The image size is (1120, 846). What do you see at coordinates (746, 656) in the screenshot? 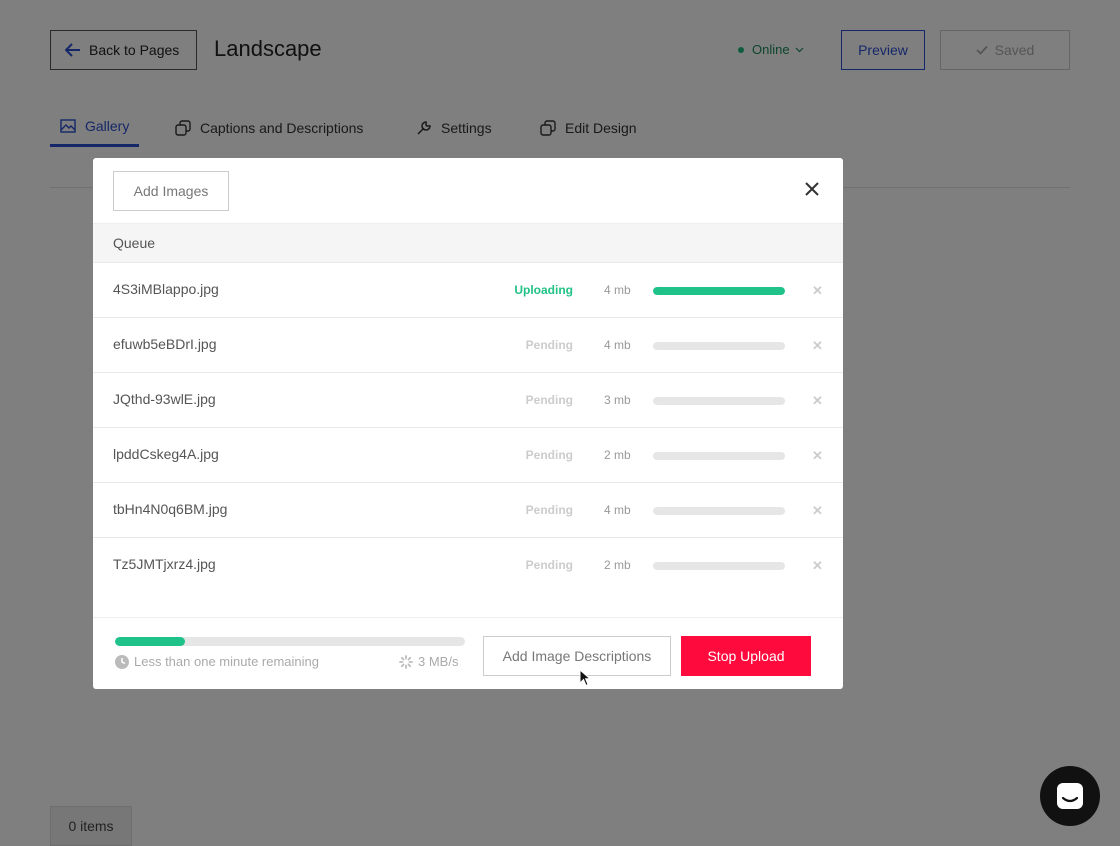
I see `stop-upload-button: Stop Upload` at bounding box center [746, 656].